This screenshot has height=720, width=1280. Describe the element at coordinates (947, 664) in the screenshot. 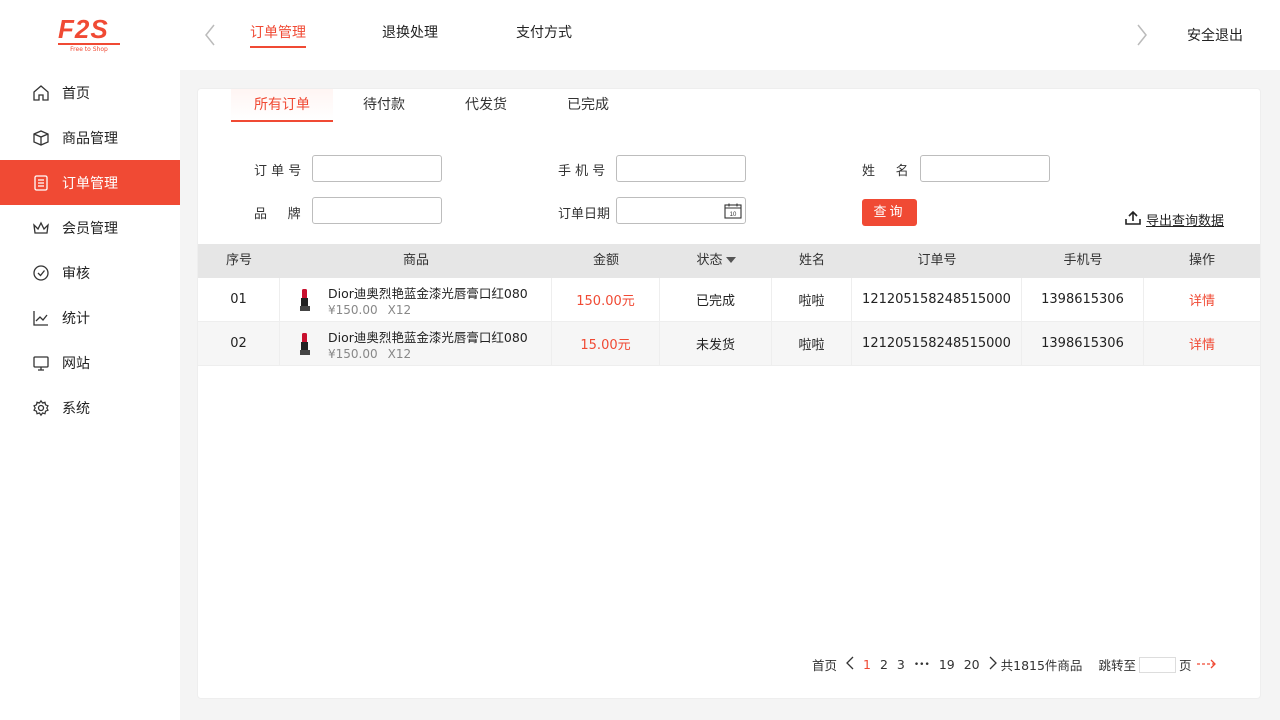

I see `page-link: 19` at that location.